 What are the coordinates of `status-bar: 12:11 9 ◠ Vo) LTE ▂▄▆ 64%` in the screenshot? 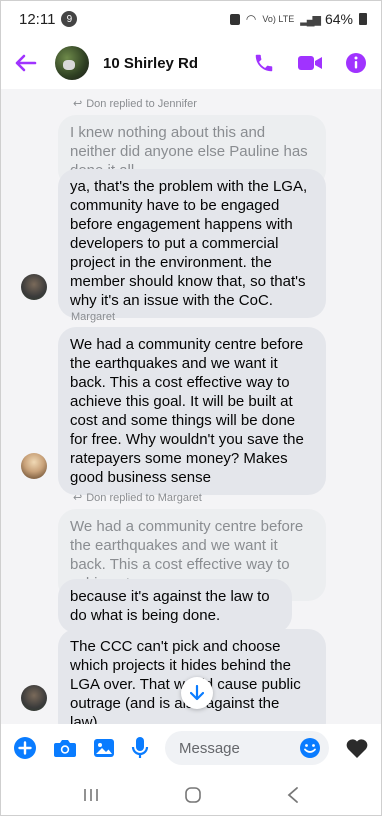 It's located at (191, 19).